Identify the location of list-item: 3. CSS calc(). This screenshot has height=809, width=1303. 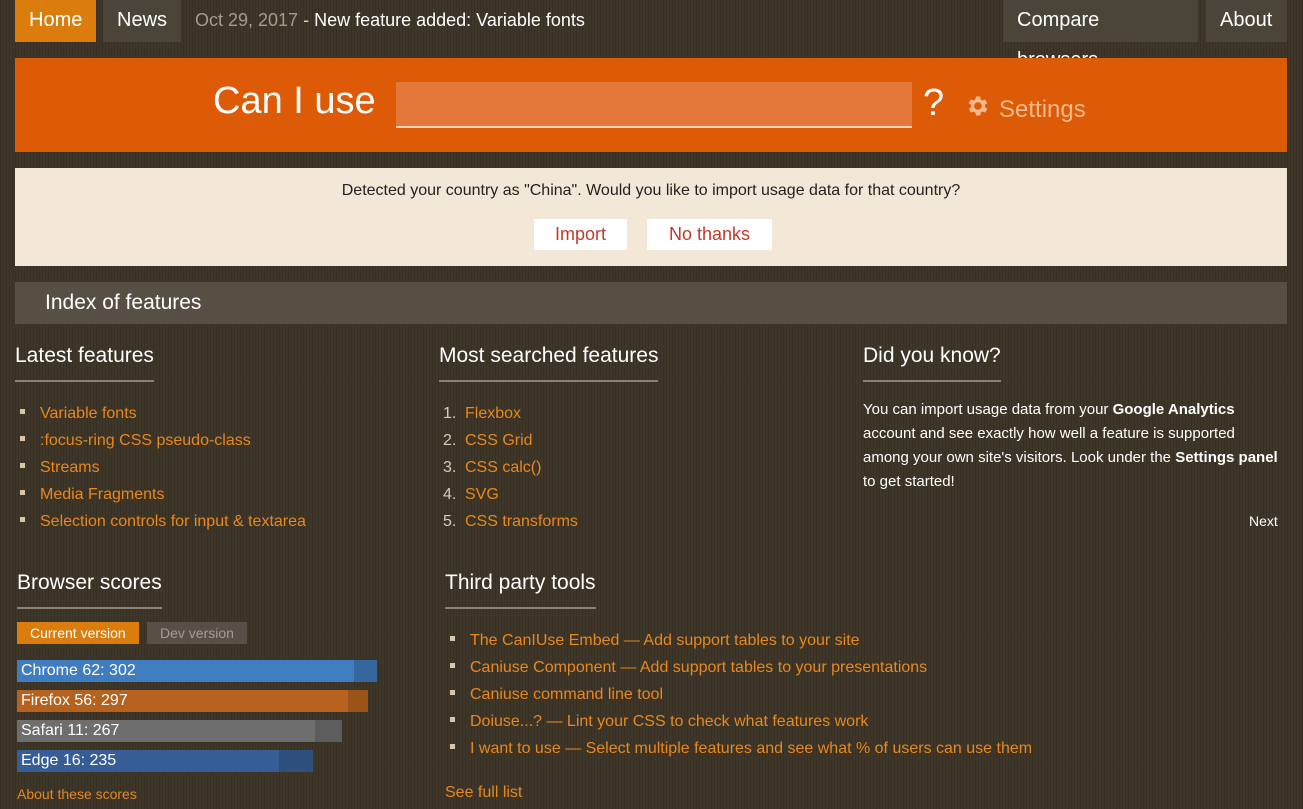
(510, 467).